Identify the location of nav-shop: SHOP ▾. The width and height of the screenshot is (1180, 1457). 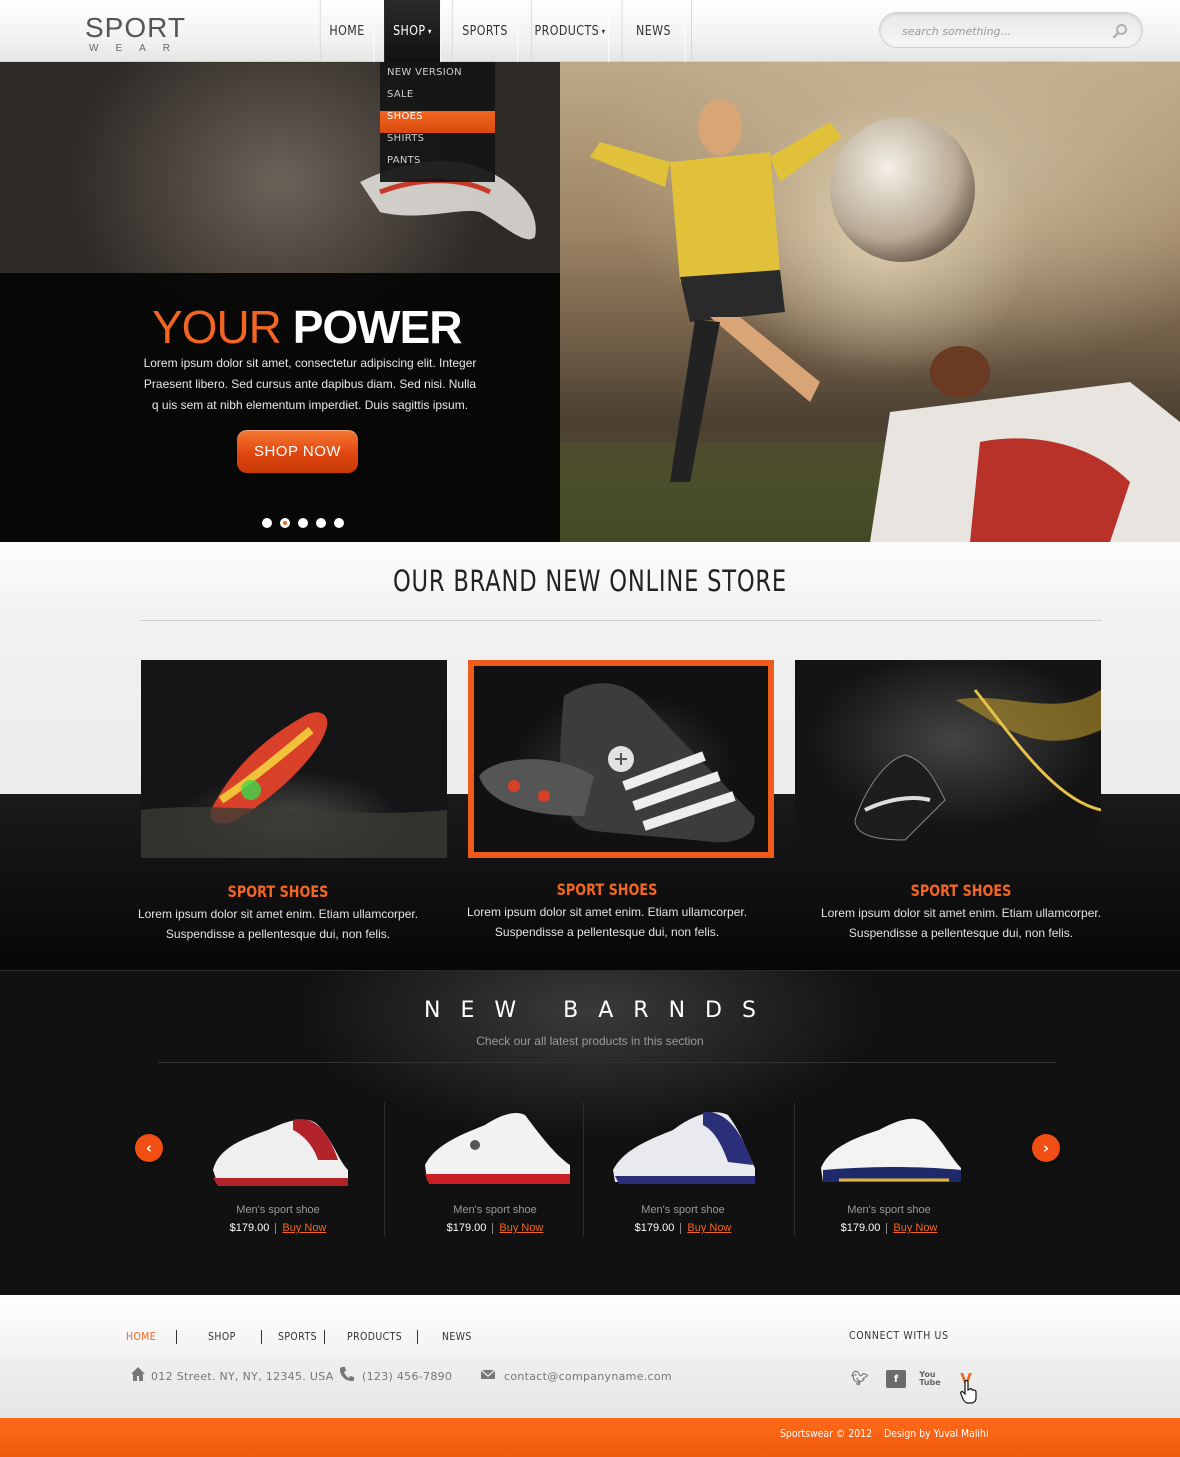
(412, 31).